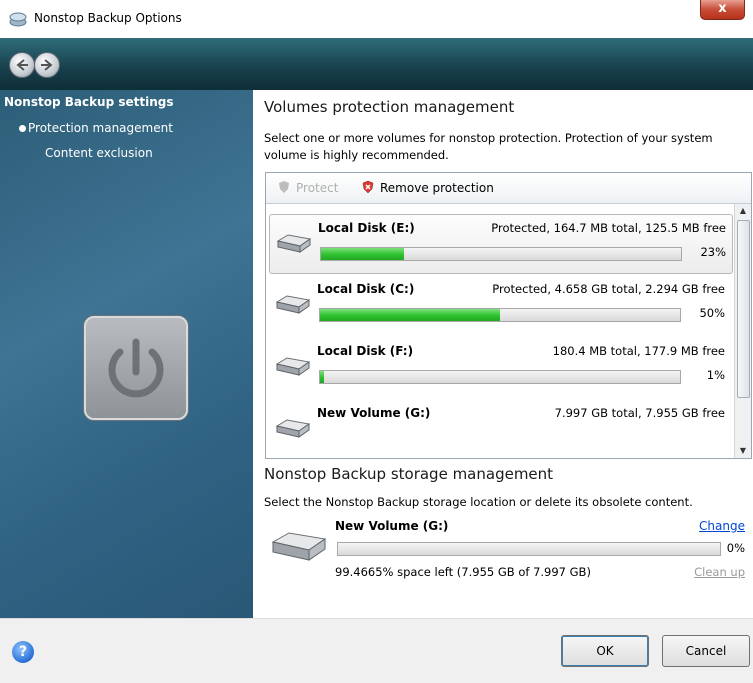 This screenshot has width=753, height=683. What do you see at coordinates (712, 313) in the screenshot?
I see `volume-percent: 50%` at bounding box center [712, 313].